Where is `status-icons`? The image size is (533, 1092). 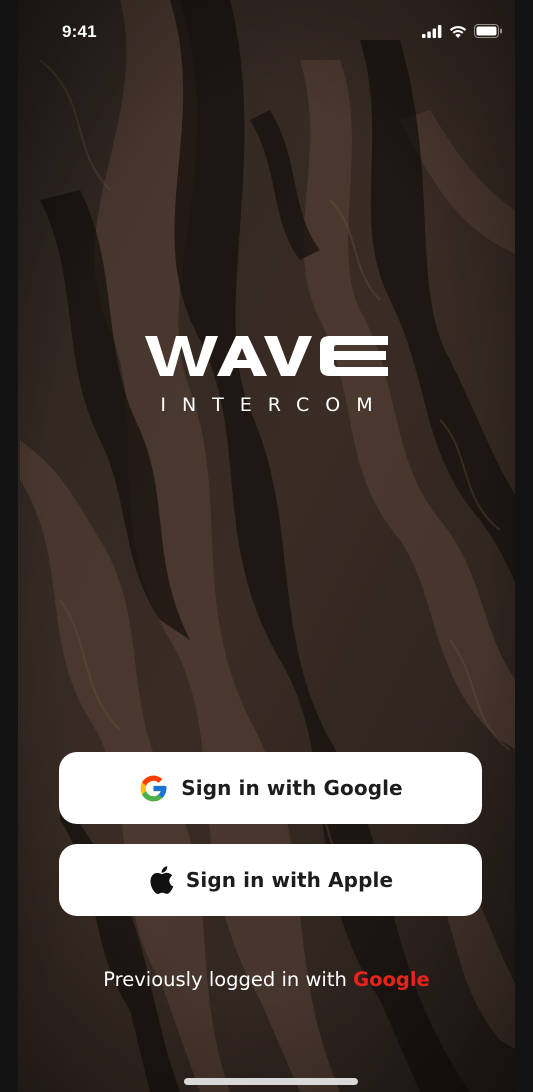
status-icons is located at coordinates (462, 33).